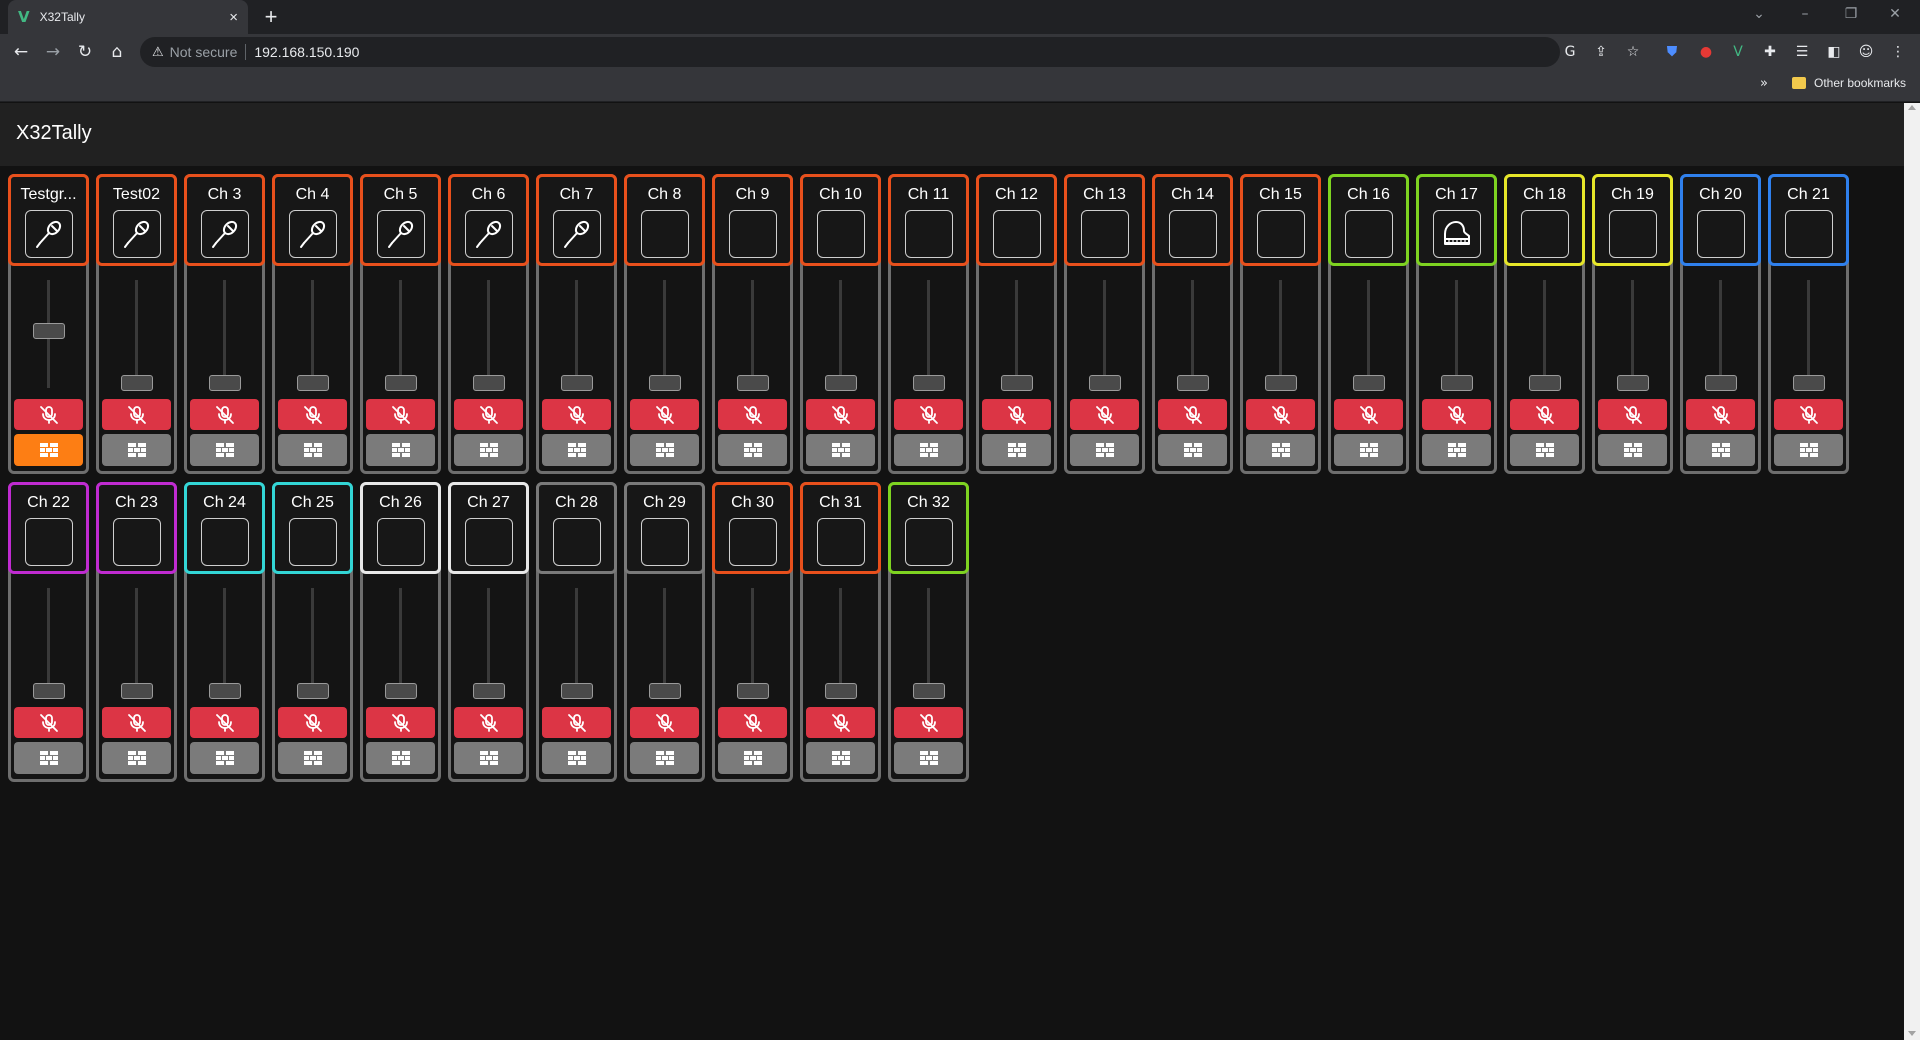  I want to click on tab-search-icon: ⌄, so click(1759, 15).